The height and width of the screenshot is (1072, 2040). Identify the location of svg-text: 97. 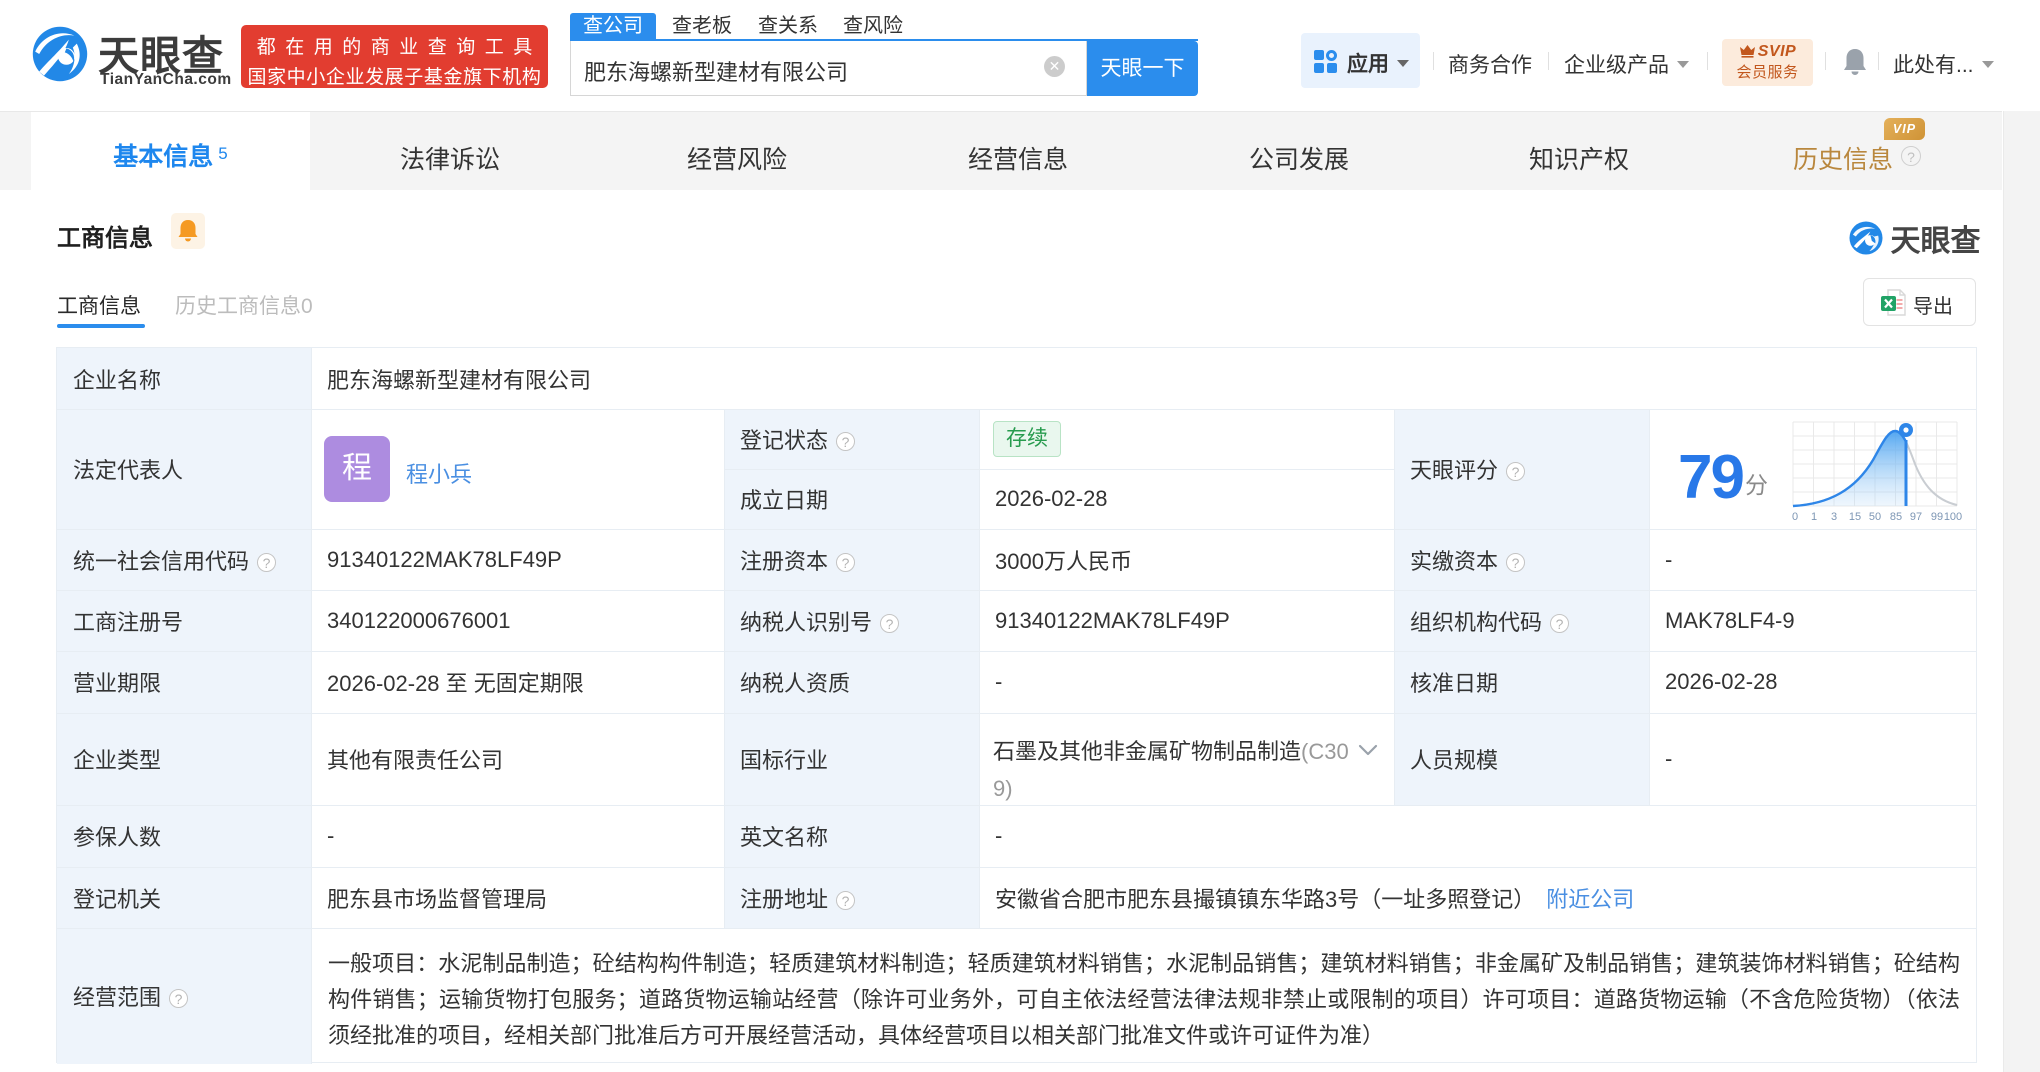
(1916, 516).